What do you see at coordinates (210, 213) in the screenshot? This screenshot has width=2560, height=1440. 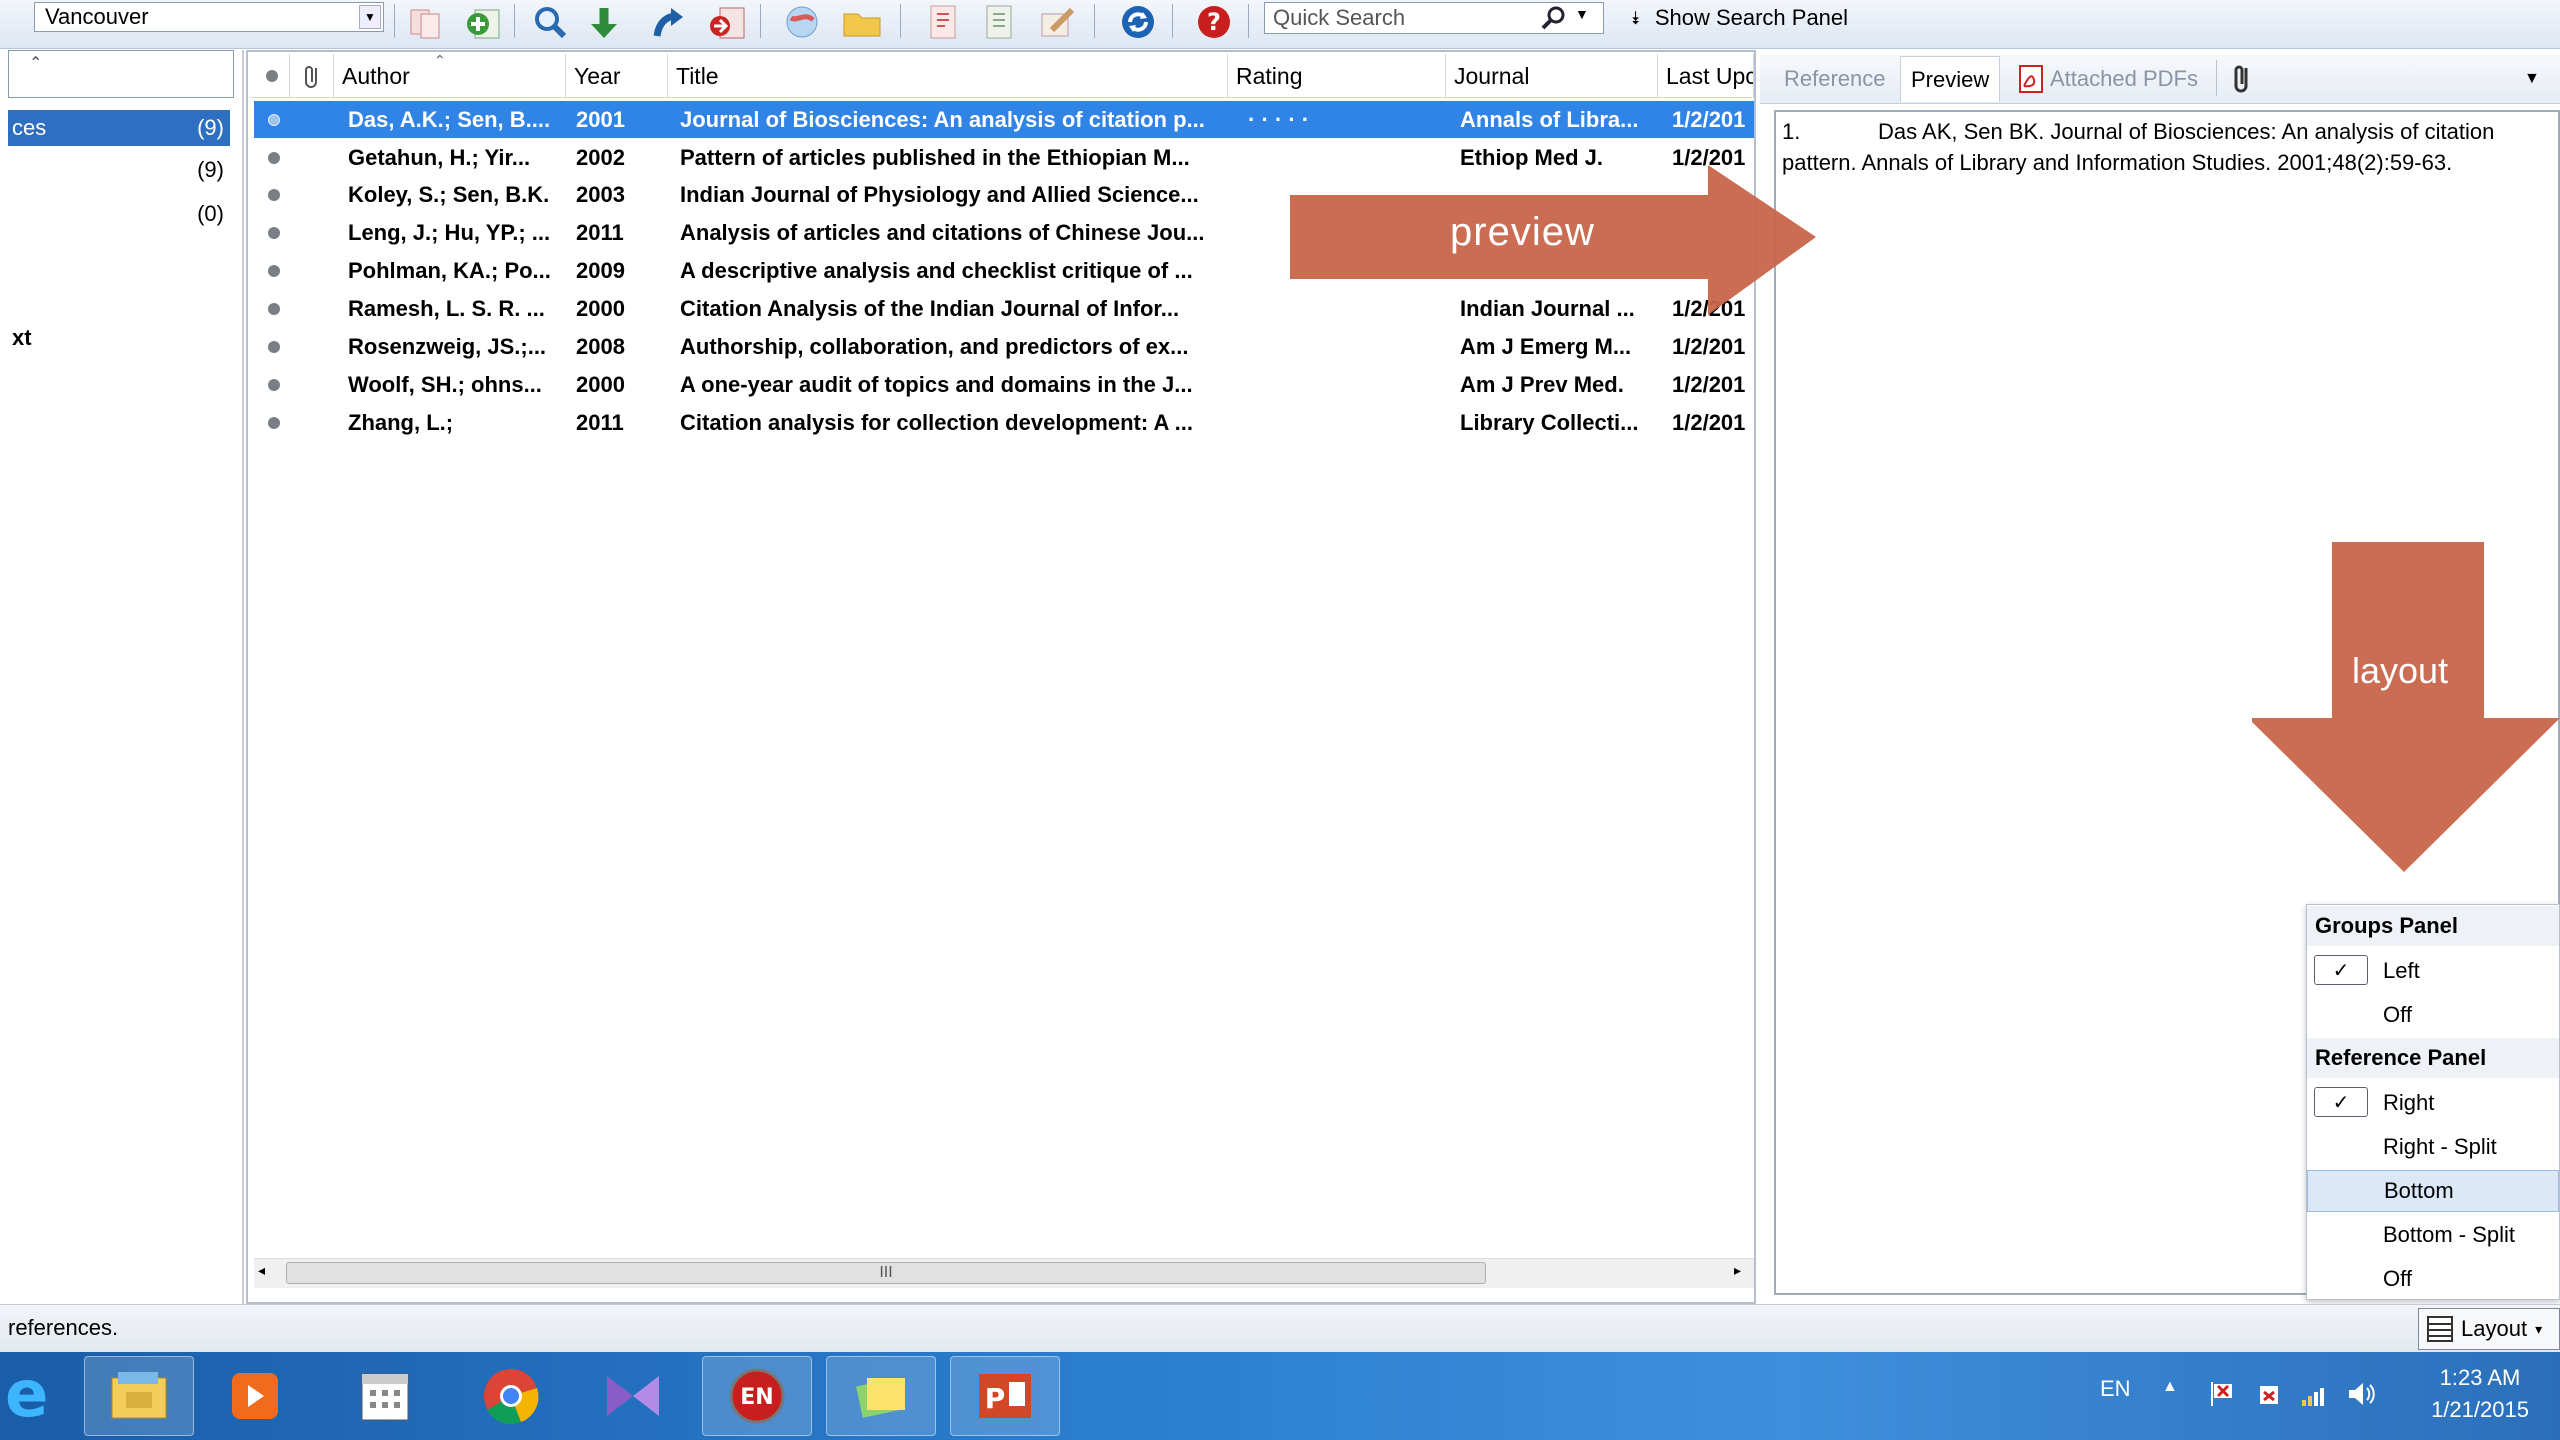 I see `group-count: (0)` at bounding box center [210, 213].